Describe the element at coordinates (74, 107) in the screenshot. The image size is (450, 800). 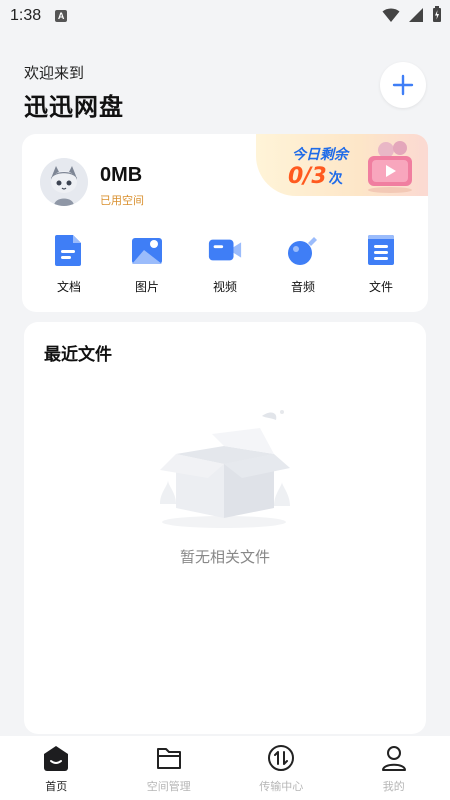
I see `app-title: 迅迅网盘` at that location.